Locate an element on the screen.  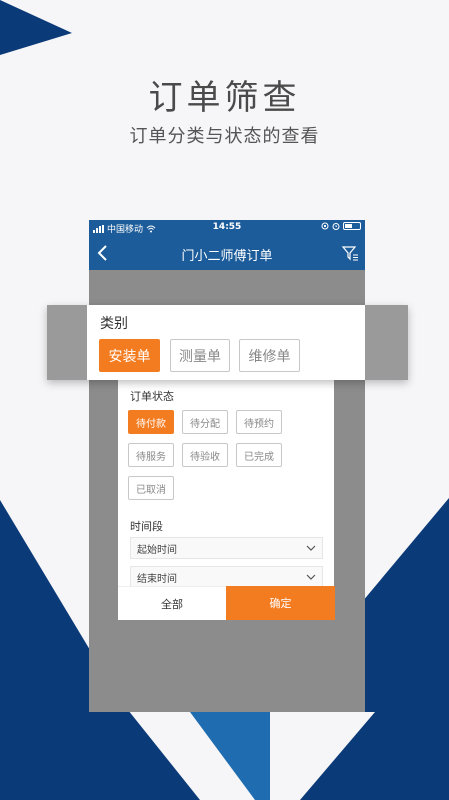
confirm-button: 确定 is located at coordinates (280, 603).